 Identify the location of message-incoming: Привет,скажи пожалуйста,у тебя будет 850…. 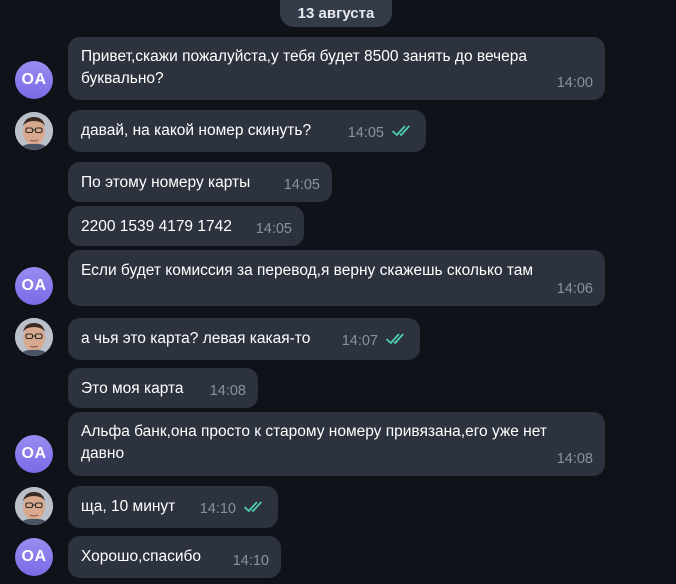
(336, 68).